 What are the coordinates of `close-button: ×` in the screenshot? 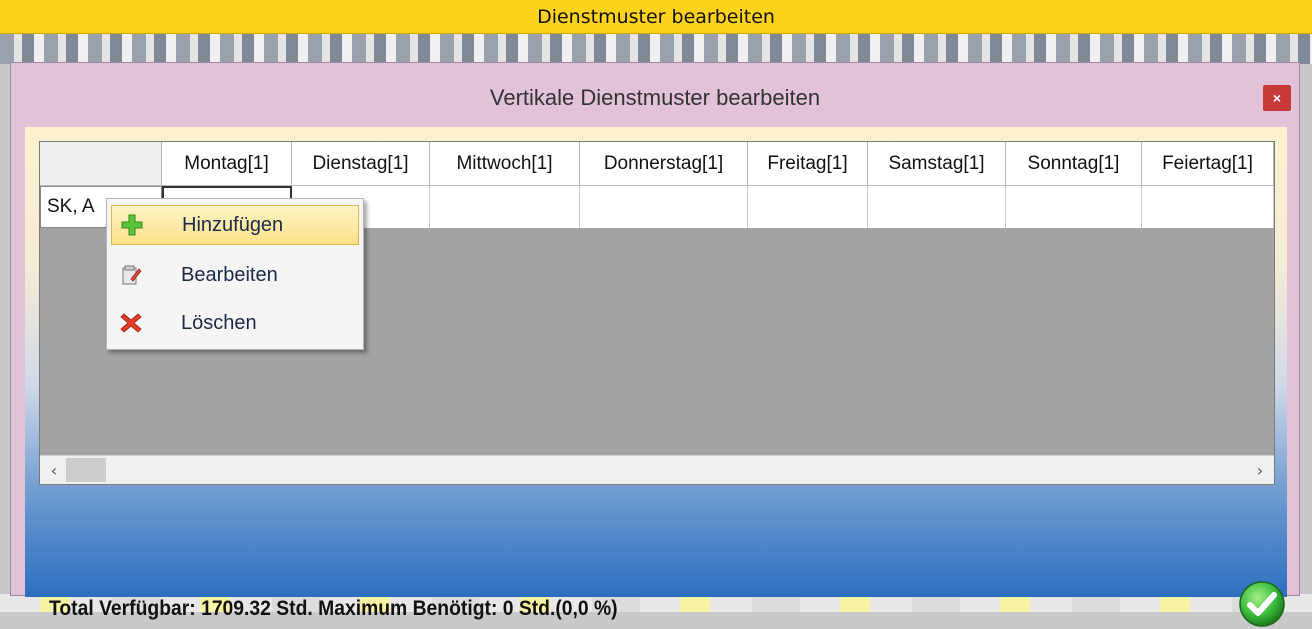 It's located at (1277, 98).